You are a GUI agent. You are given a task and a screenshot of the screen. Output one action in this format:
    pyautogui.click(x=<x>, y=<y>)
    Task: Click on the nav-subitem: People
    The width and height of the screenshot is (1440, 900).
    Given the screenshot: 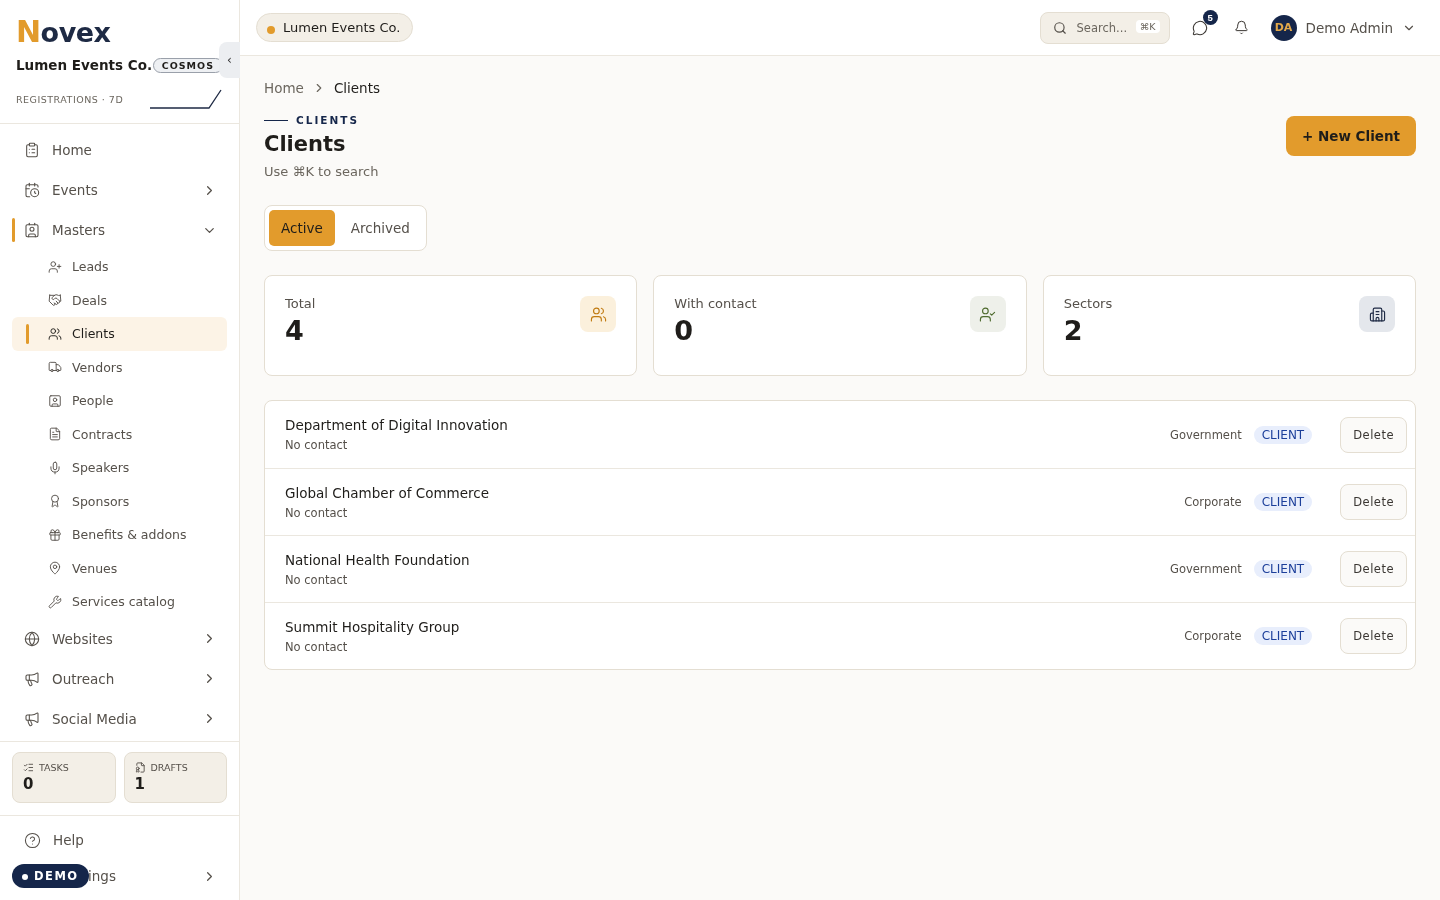 What is the action you would take?
    pyautogui.click(x=119, y=401)
    